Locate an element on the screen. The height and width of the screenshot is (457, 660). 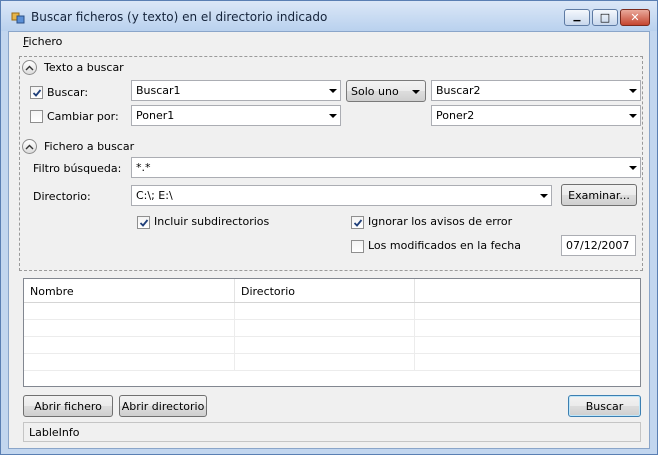
modificados-checkbox is located at coordinates (357, 246).